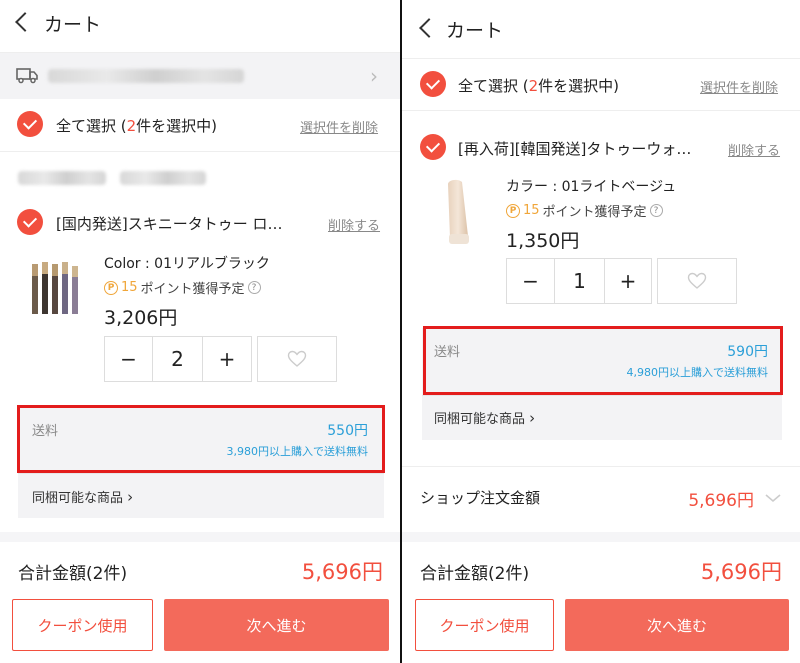  What do you see at coordinates (187, 264) in the screenshot?
I see `product-variant: Color : 01リアルブラック` at bounding box center [187, 264].